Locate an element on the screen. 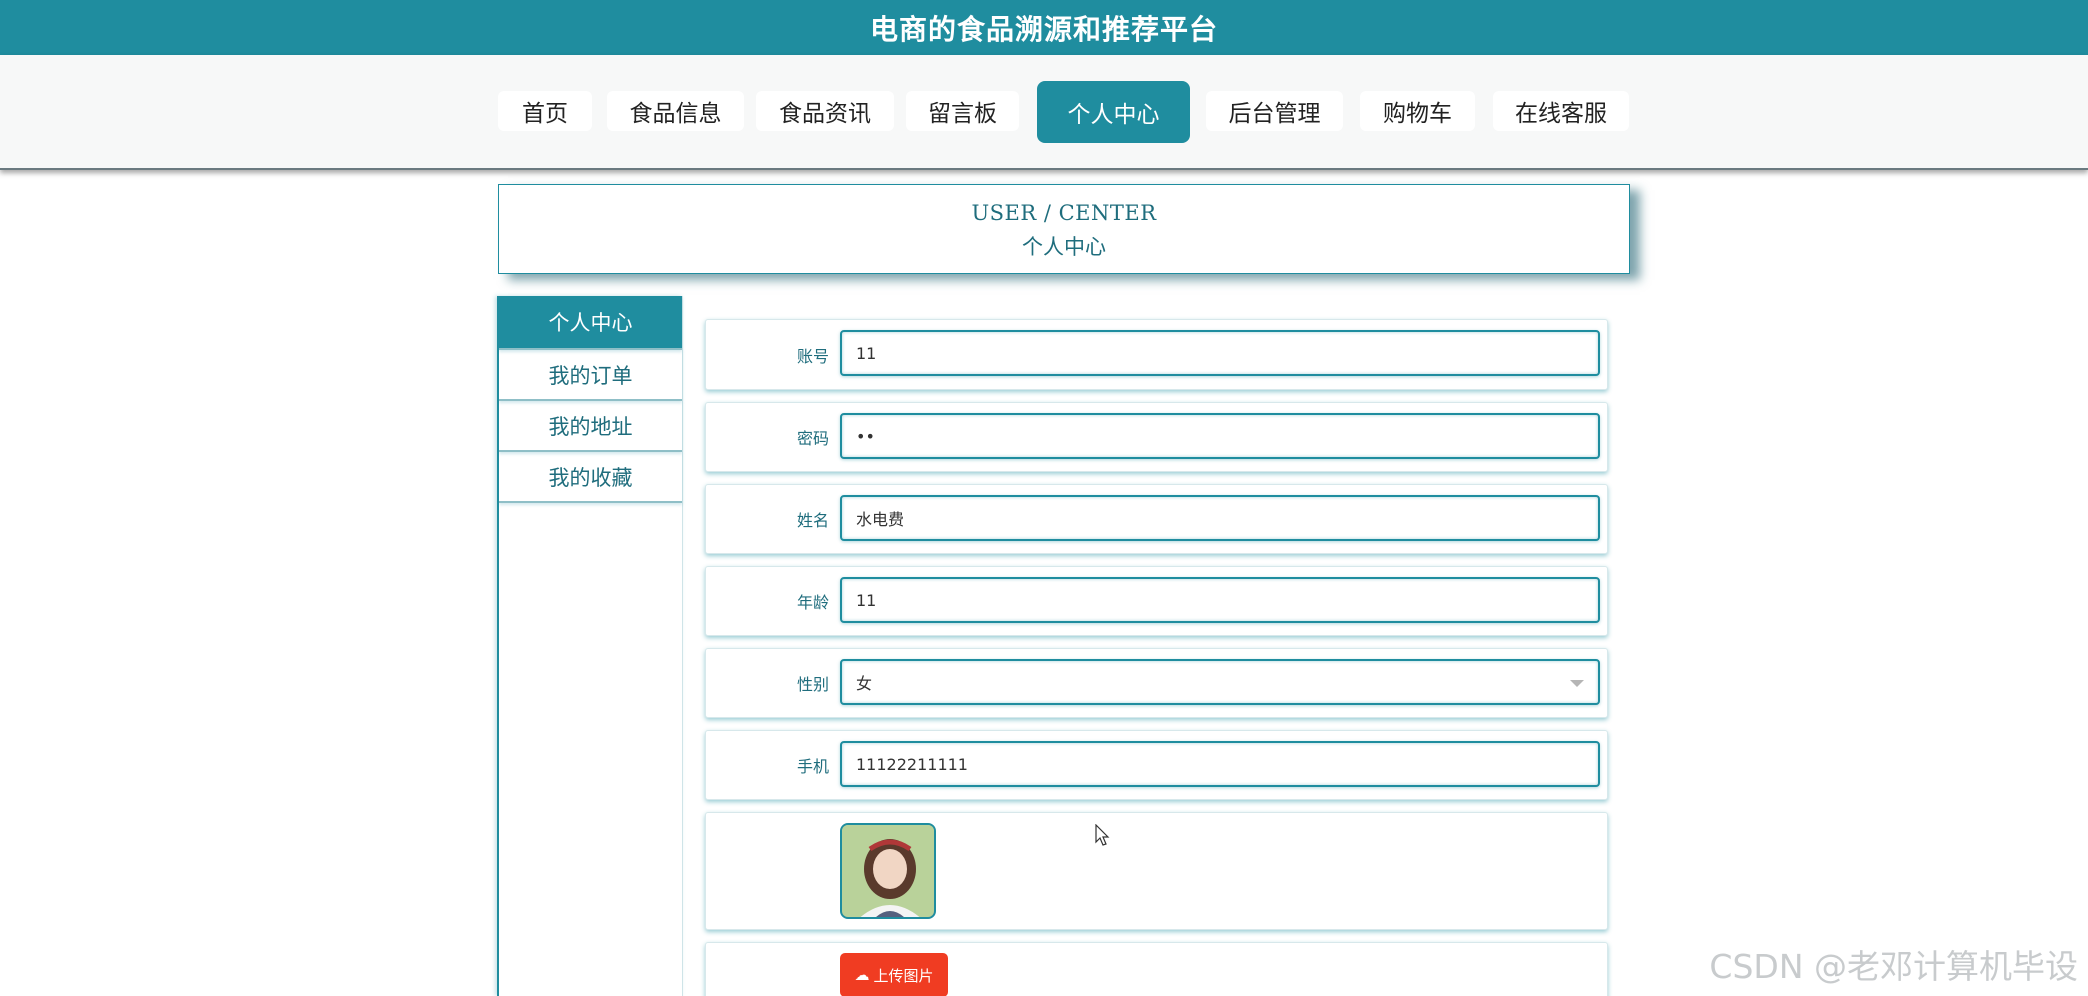  password-row: 密码 •• is located at coordinates (1156, 437).